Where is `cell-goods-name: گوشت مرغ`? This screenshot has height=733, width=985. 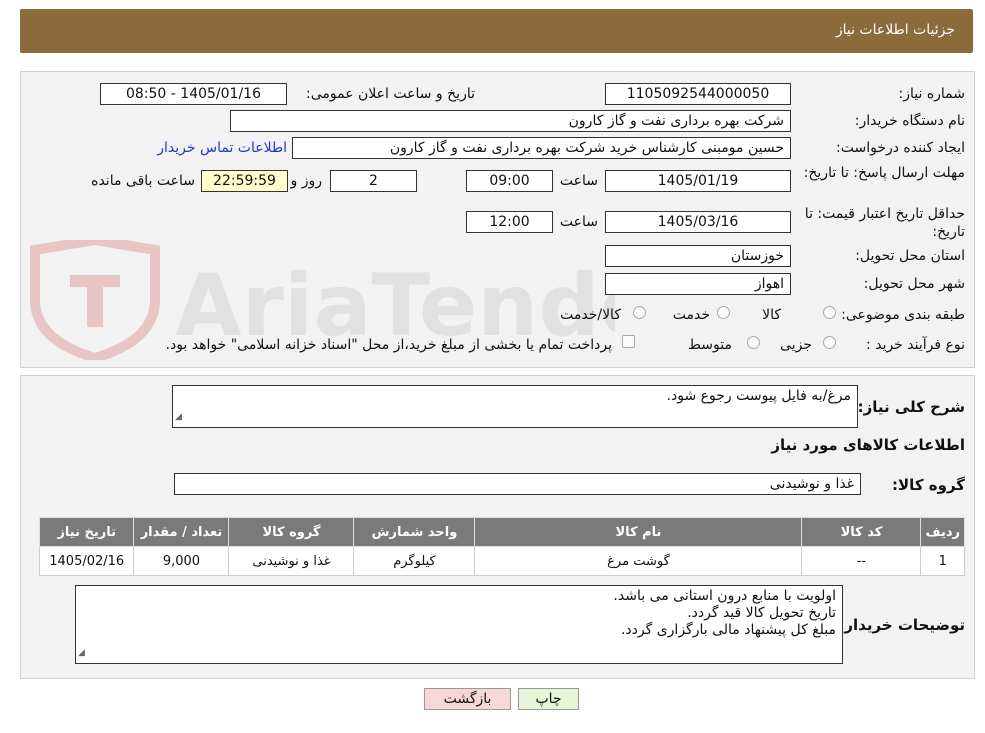
cell-goods-name: گوشت مرغ is located at coordinates (638, 561).